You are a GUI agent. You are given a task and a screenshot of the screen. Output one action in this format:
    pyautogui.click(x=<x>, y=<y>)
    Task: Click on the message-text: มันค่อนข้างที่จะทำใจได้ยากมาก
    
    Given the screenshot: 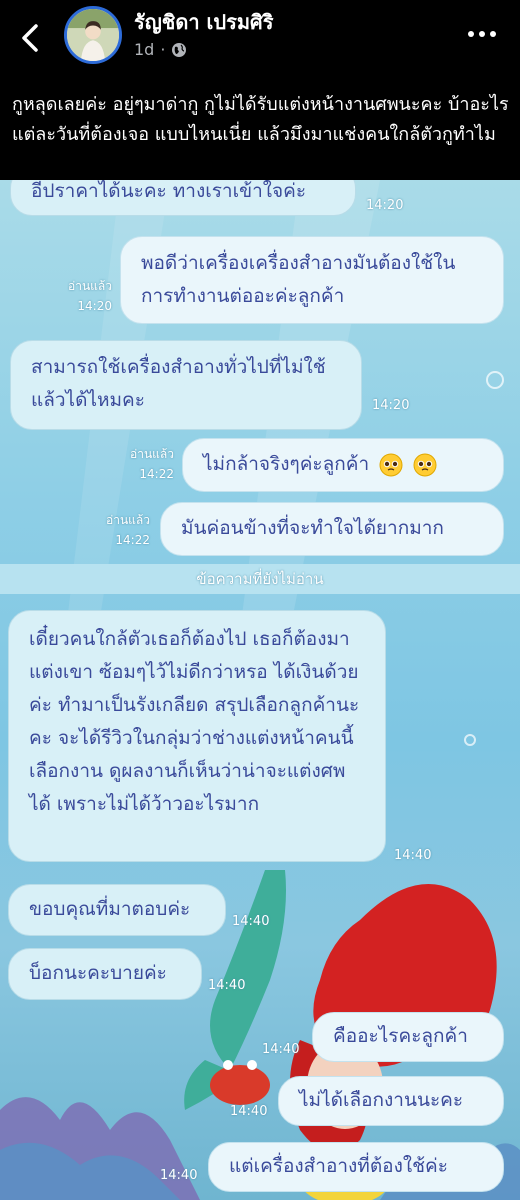 What is the action you would take?
    pyautogui.click(x=312, y=528)
    